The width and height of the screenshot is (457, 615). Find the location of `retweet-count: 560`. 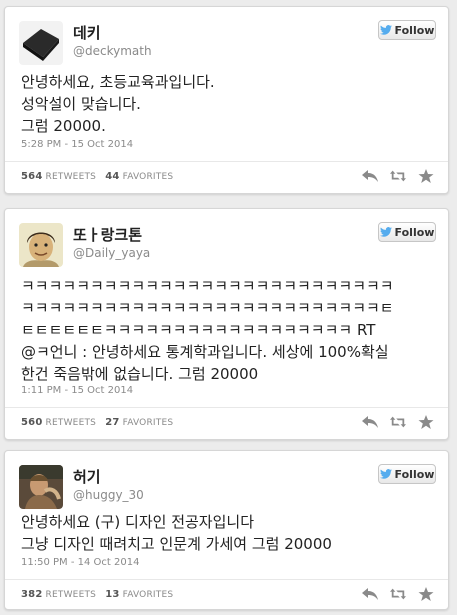

retweet-count: 560 is located at coordinates (32, 422).